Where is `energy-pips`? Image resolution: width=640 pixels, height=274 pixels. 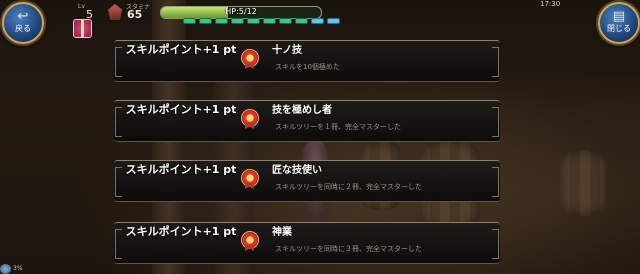 energy-pips is located at coordinates (261, 21).